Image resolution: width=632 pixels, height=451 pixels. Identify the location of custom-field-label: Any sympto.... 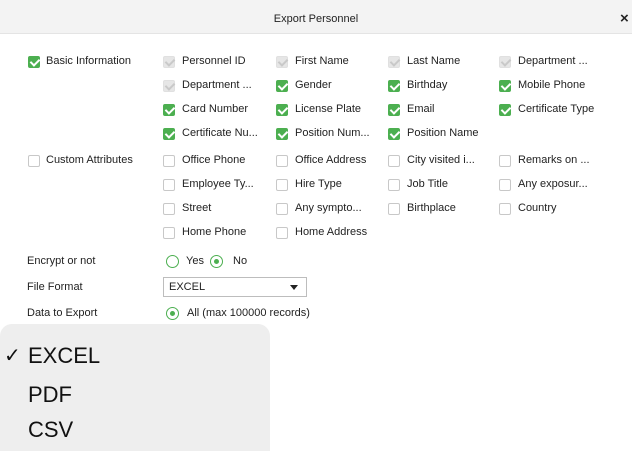
(328, 208).